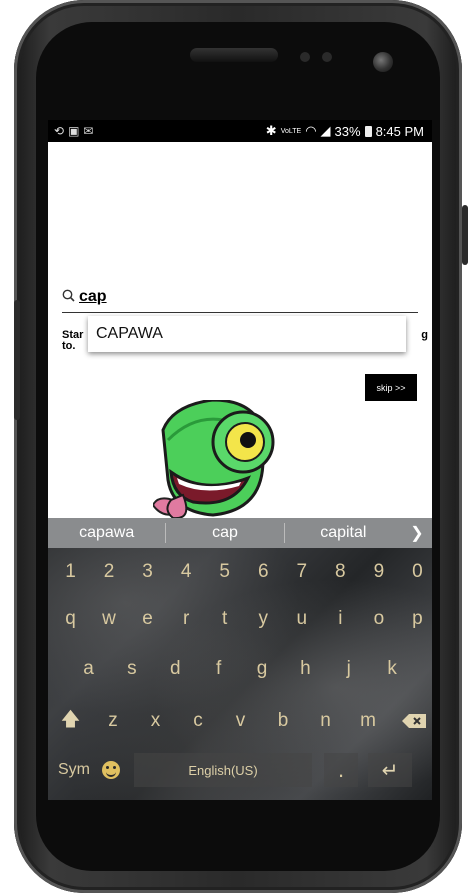 The height and width of the screenshot is (893, 476). What do you see at coordinates (465, 235) in the screenshot?
I see `power-button` at bounding box center [465, 235].